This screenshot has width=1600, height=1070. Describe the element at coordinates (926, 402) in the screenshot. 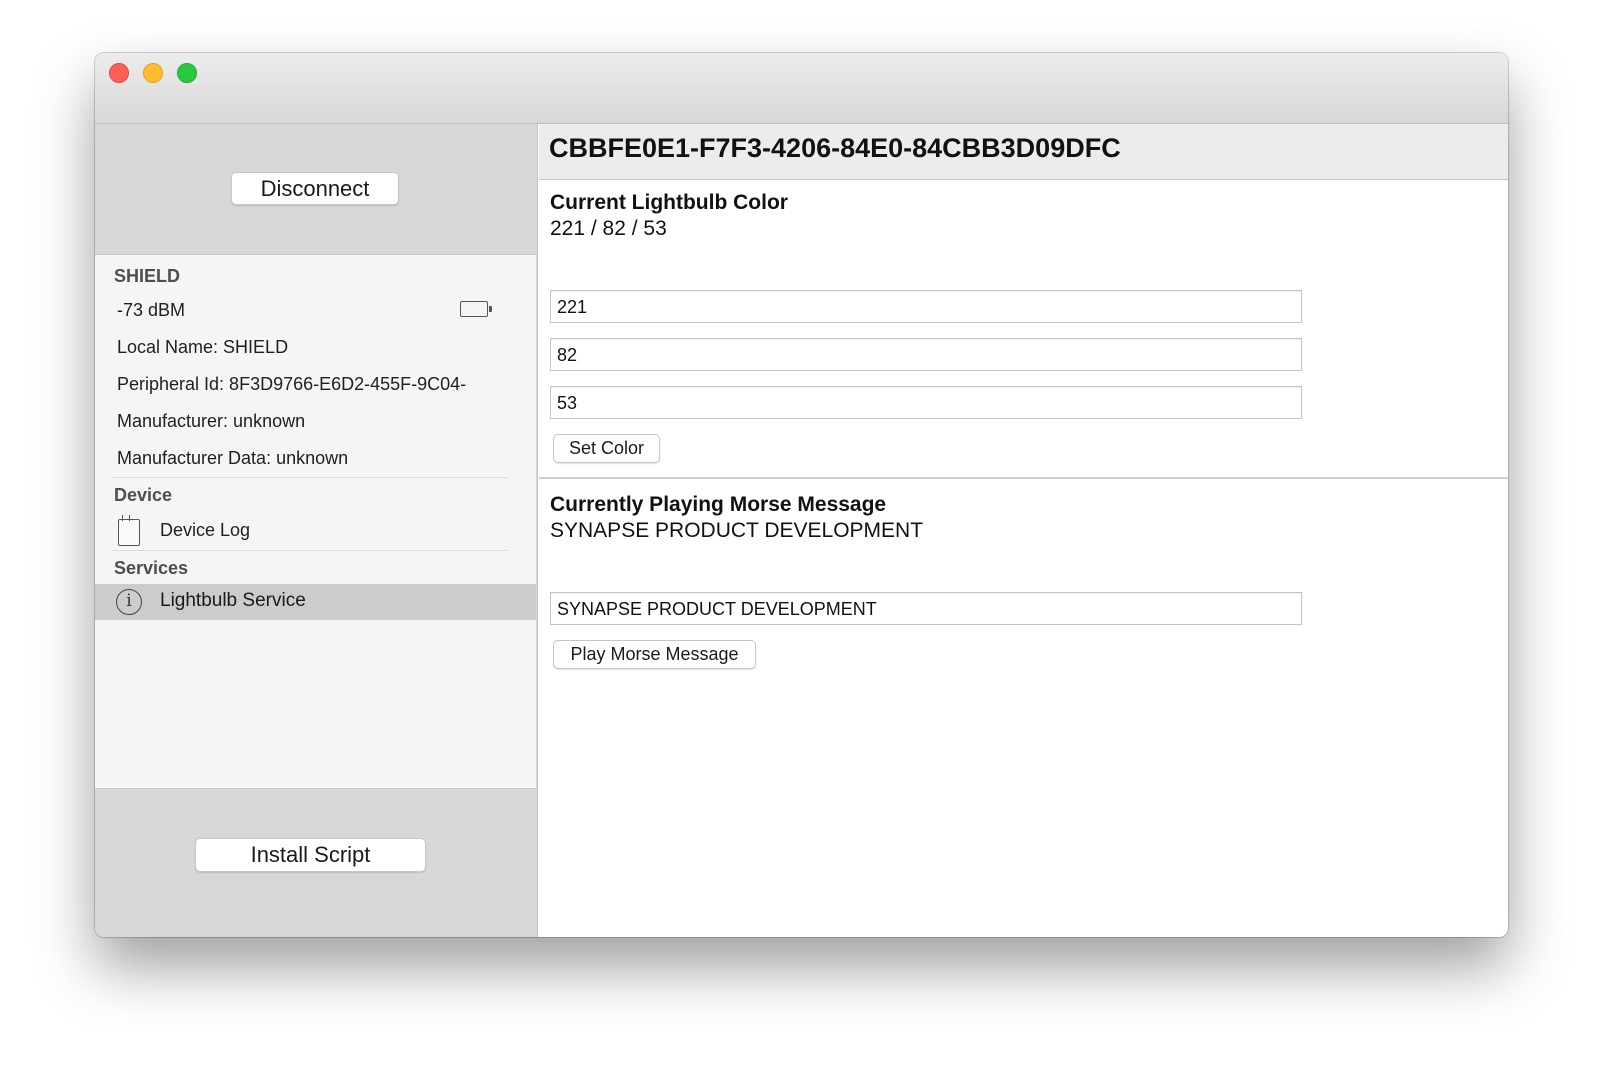

I see `blue-input: 53` at that location.